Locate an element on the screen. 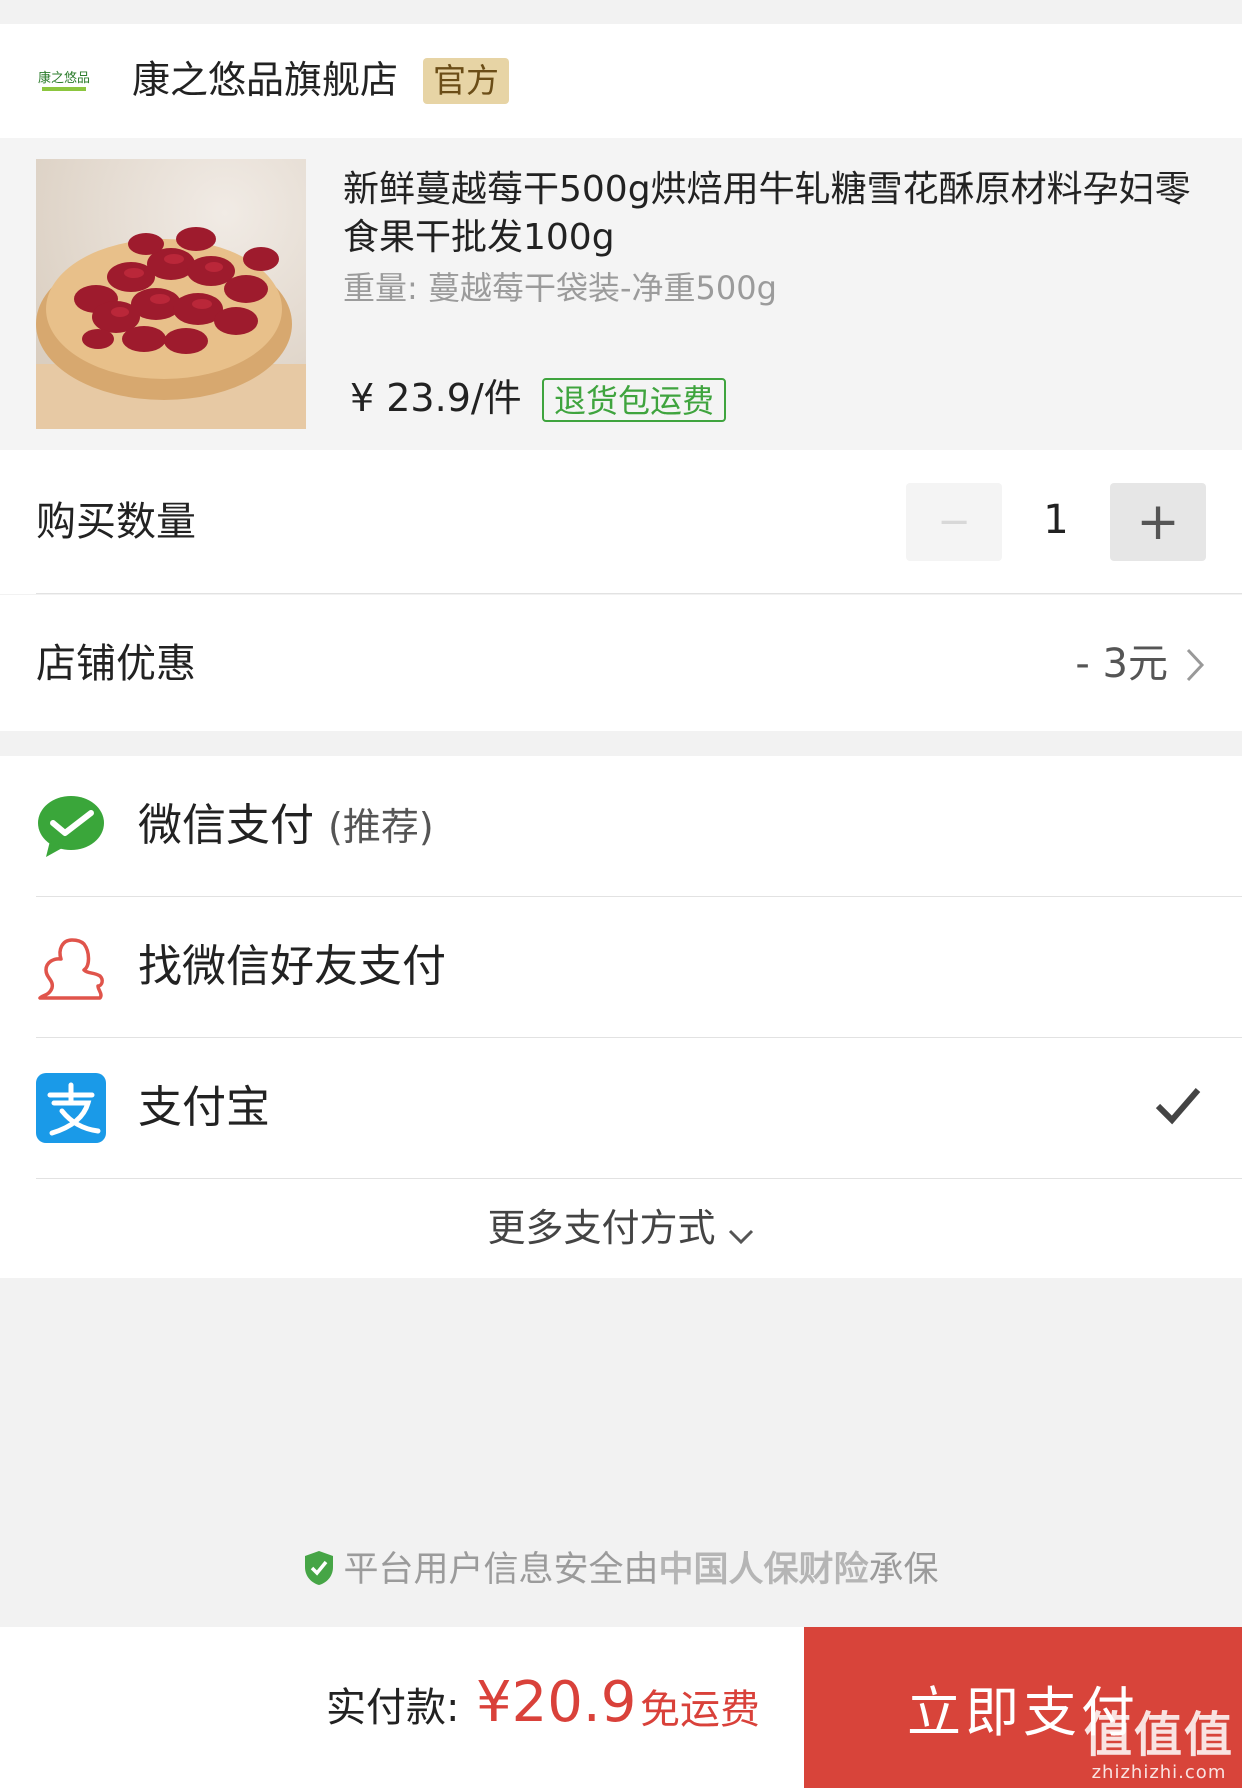  total-label: 实付款: is located at coordinates (393, 1708).